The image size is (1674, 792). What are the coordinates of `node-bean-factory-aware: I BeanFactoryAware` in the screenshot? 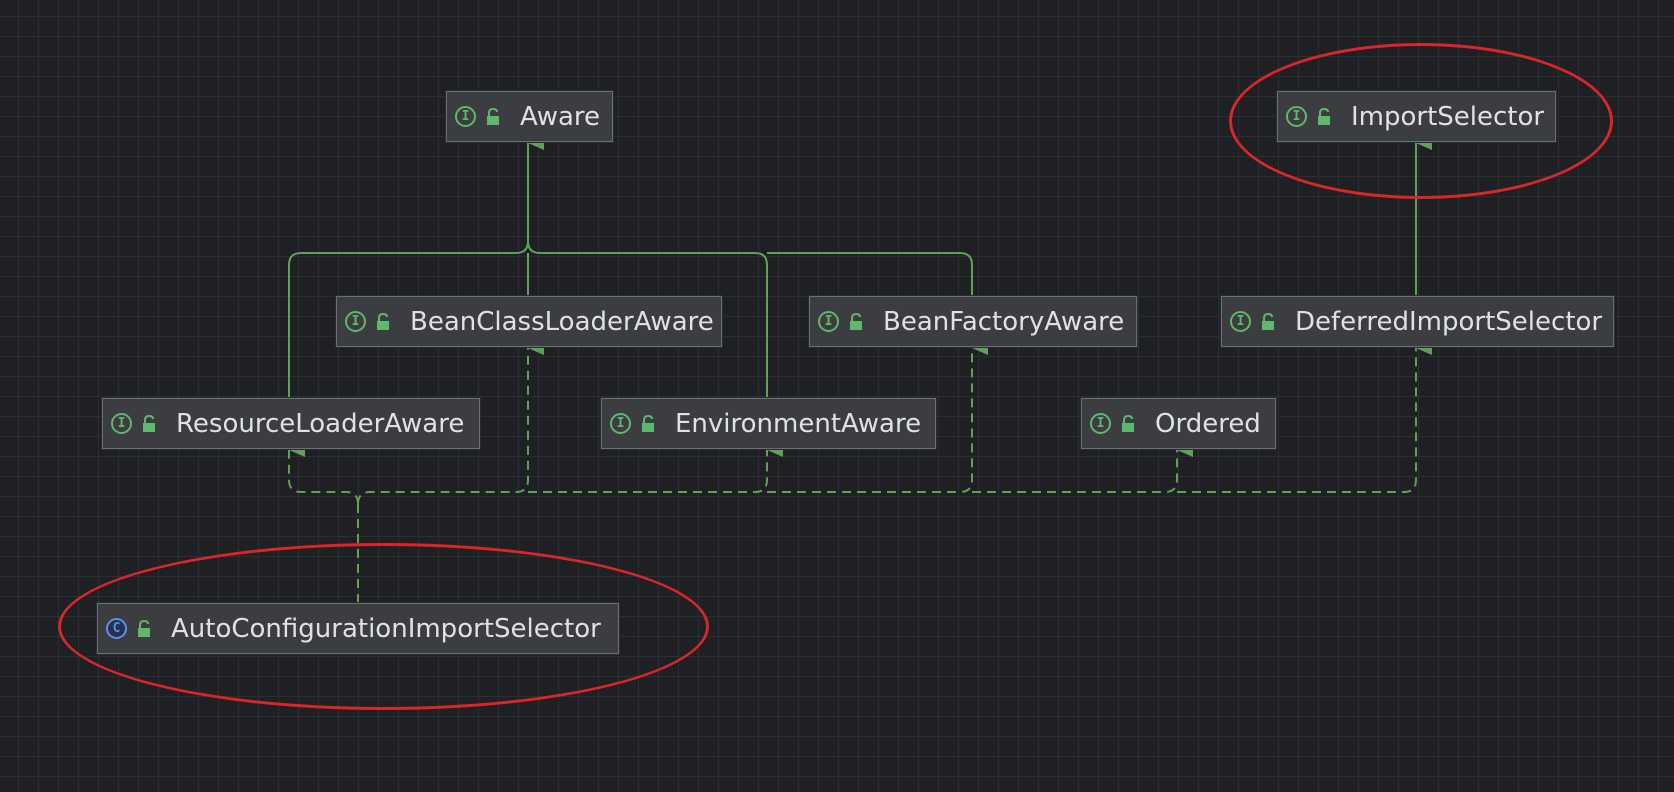 It's located at (973, 321).